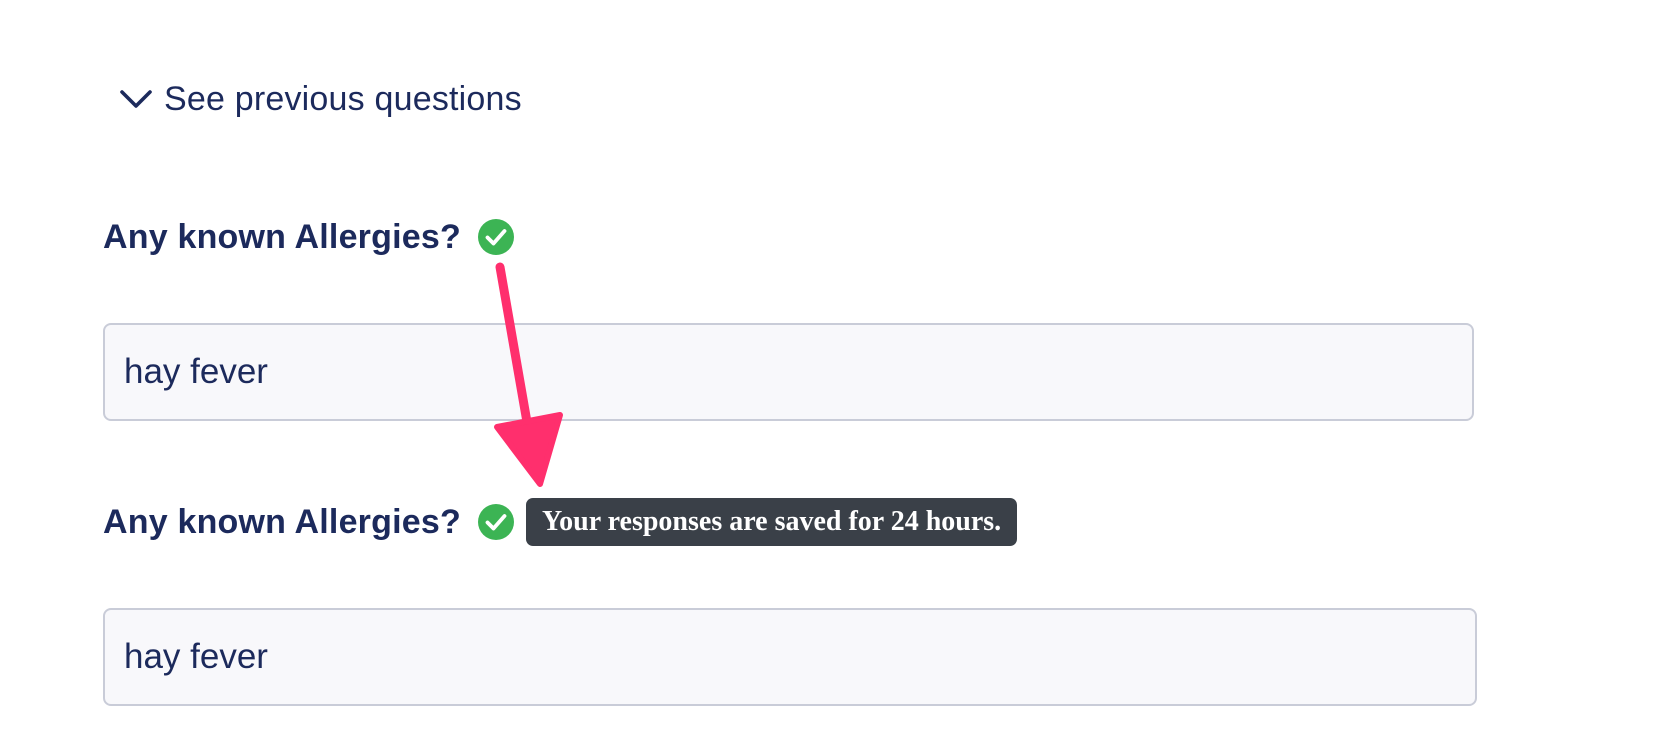  I want to click on see-previous-questions-toggle: See previous questions, so click(320, 99).